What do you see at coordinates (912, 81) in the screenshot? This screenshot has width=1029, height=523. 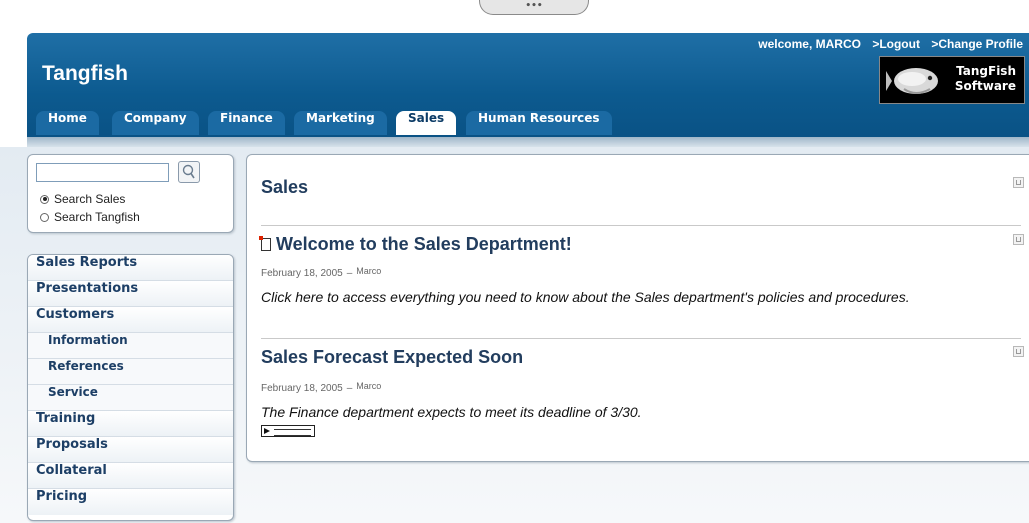 I see `fish-icon` at bounding box center [912, 81].